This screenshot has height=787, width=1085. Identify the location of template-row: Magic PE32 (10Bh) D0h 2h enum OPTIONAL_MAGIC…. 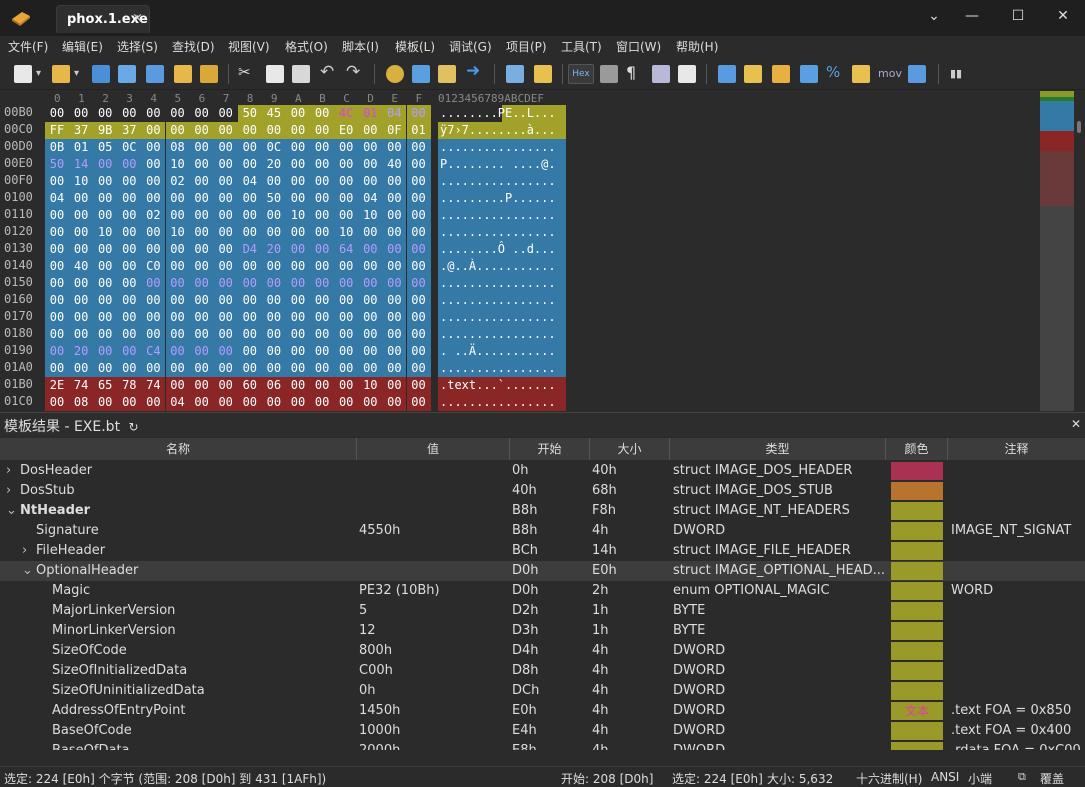
(542, 591).